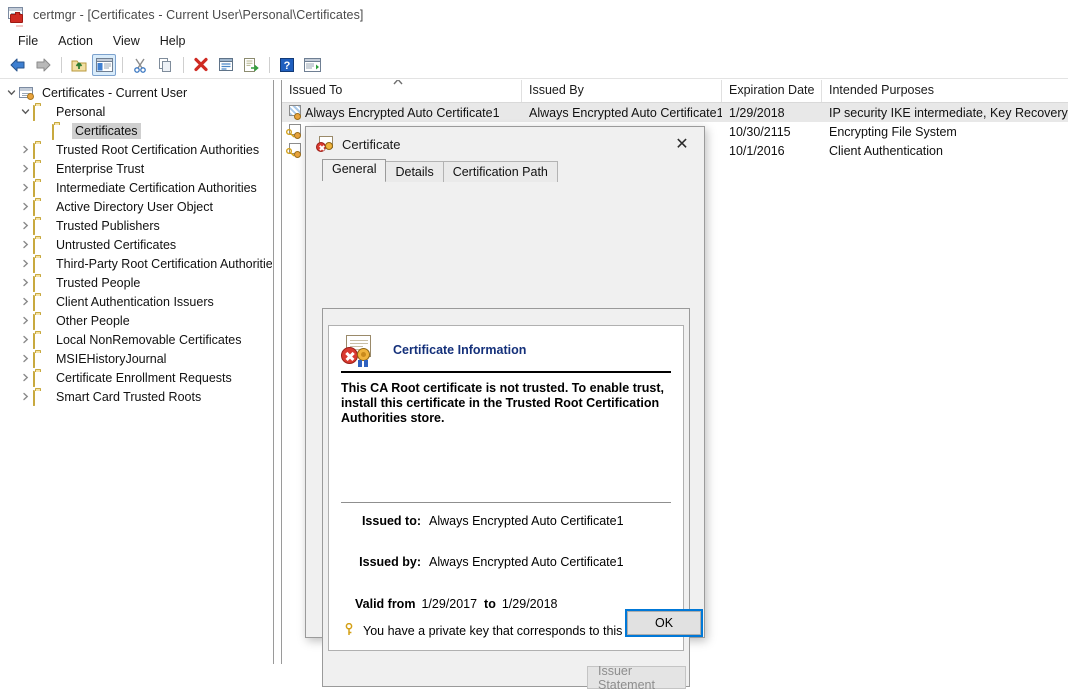  Describe the element at coordinates (165, 65) in the screenshot. I see `copy-icon` at that location.